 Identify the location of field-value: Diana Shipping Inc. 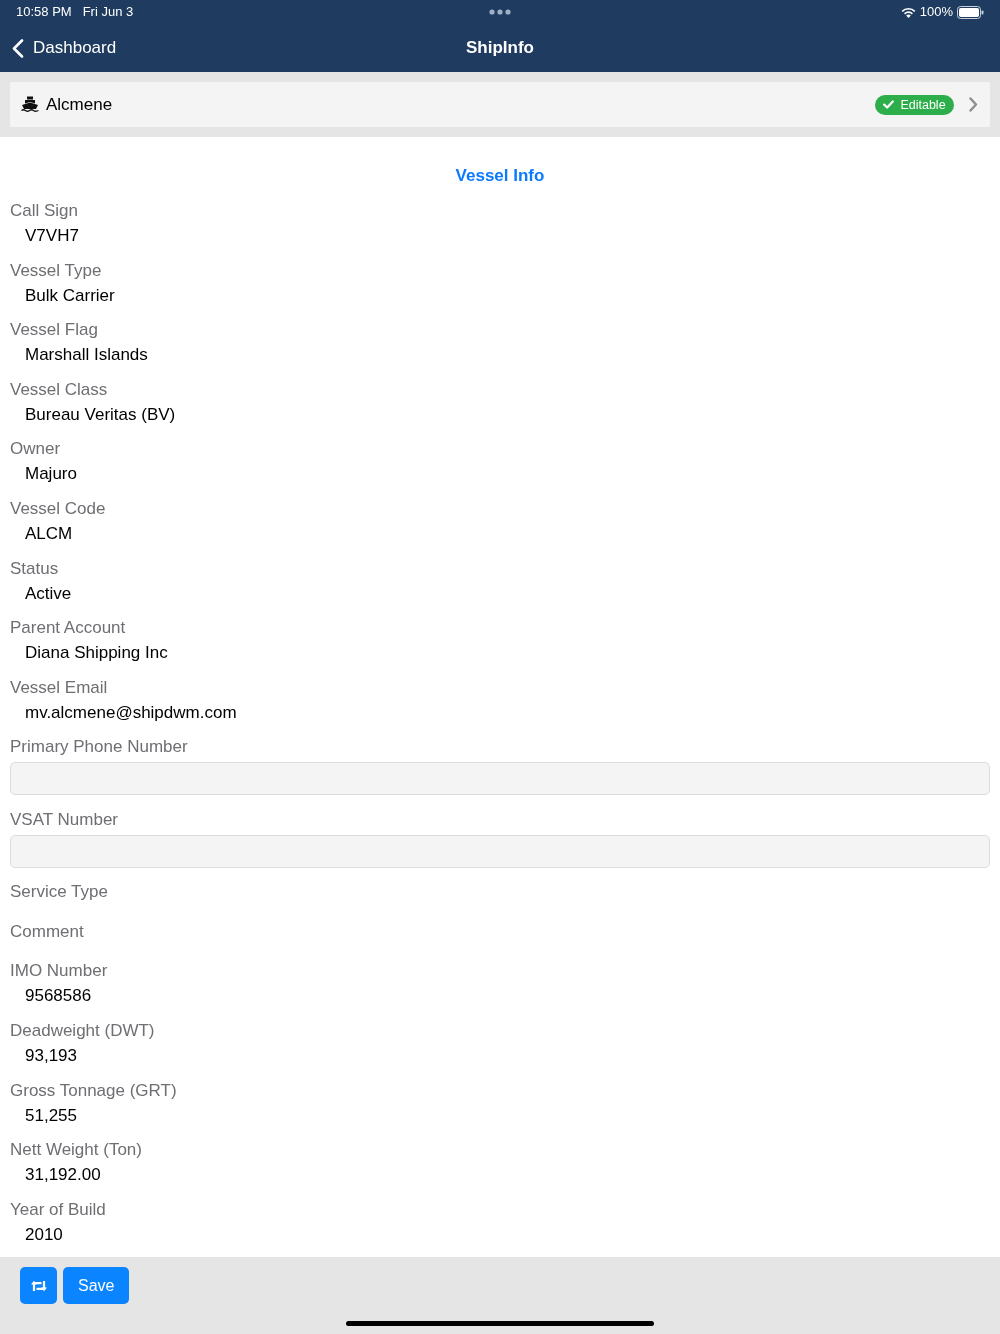
(96, 653).